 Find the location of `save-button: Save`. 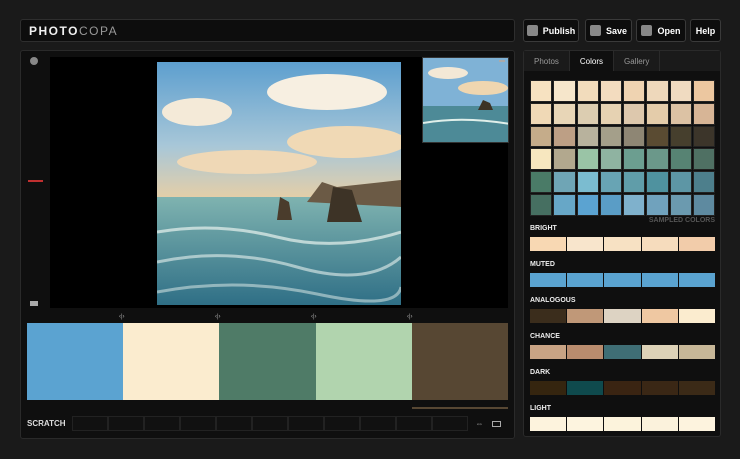

save-button: Save is located at coordinates (608, 30).